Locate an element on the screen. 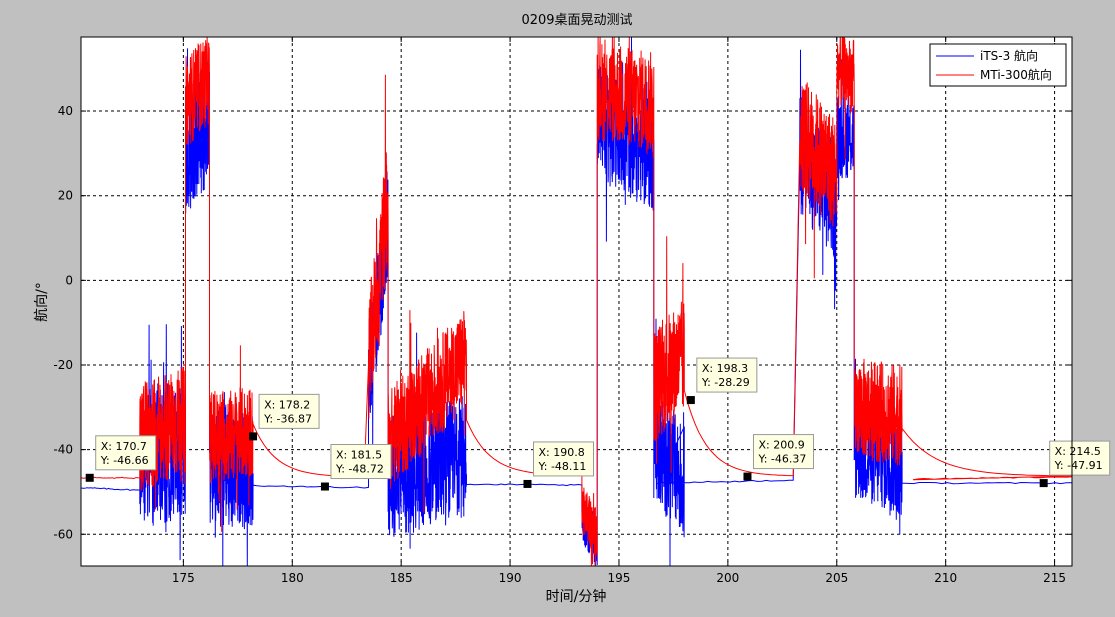  datatip-x: X: 190.8 is located at coordinates (561, 452).